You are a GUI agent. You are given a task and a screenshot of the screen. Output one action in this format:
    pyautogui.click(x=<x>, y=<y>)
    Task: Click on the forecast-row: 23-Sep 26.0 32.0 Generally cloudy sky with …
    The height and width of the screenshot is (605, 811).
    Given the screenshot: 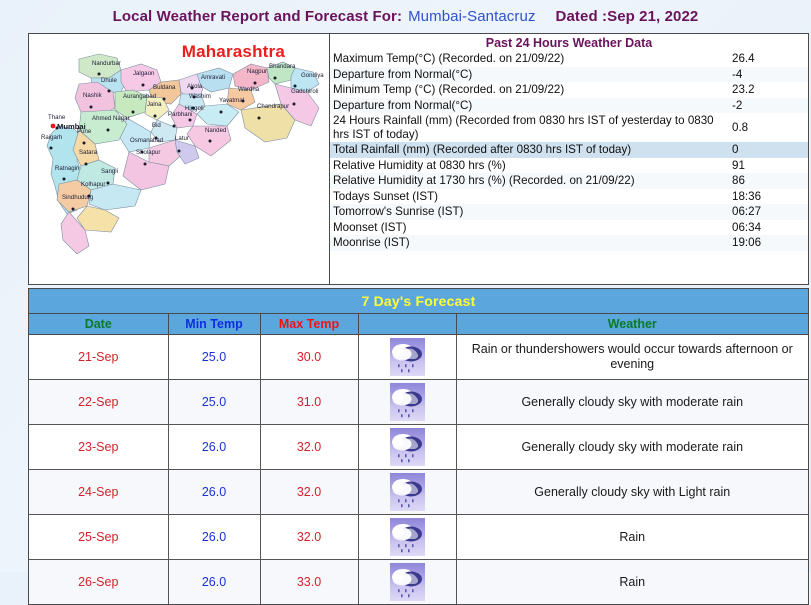 What is the action you would take?
    pyautogui.click(x=418, y=447)
    